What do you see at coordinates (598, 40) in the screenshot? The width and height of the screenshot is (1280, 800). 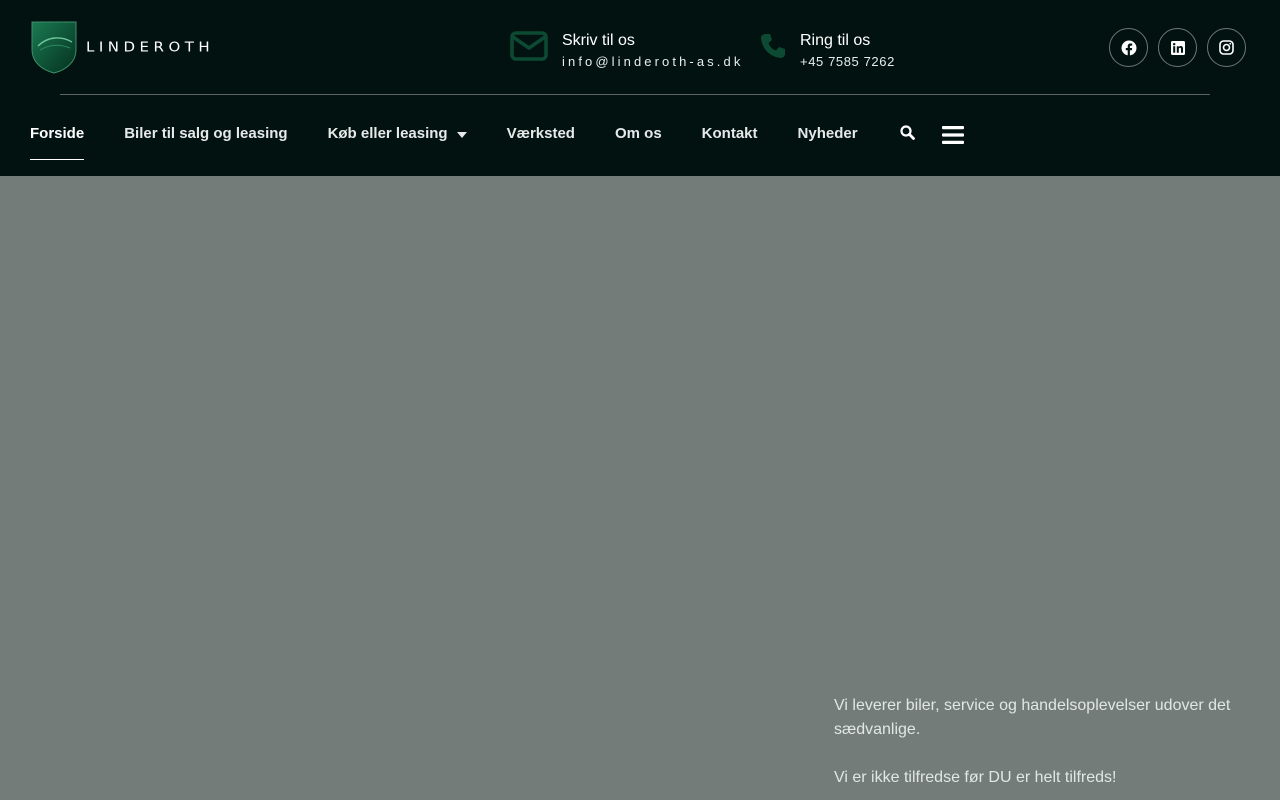 I see `contact-email-title: Skriv til os` at bounding box center [598, 40].